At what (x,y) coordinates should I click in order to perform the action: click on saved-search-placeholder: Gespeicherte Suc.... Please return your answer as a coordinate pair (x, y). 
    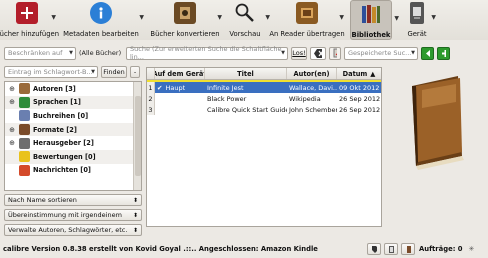
    Looking at the image, I should click on (380, 53).